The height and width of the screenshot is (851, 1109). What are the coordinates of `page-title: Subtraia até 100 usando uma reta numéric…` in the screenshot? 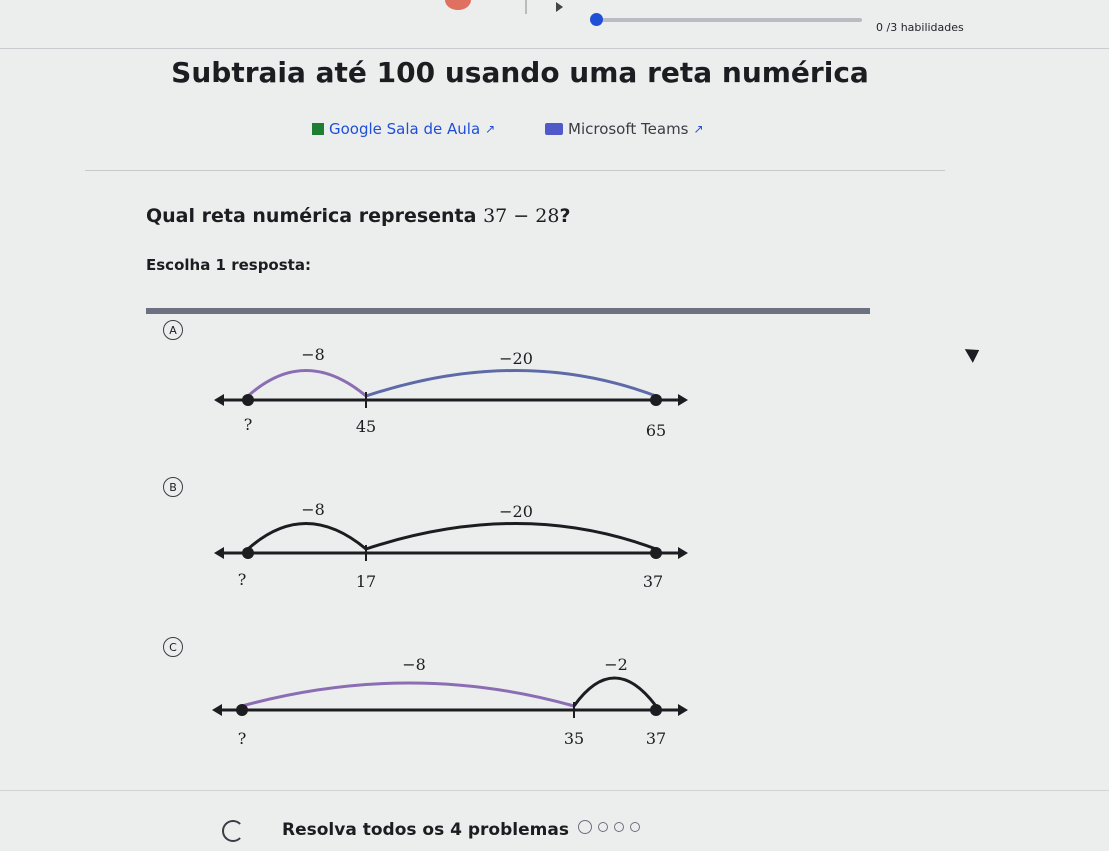 It's located at (520, 72).